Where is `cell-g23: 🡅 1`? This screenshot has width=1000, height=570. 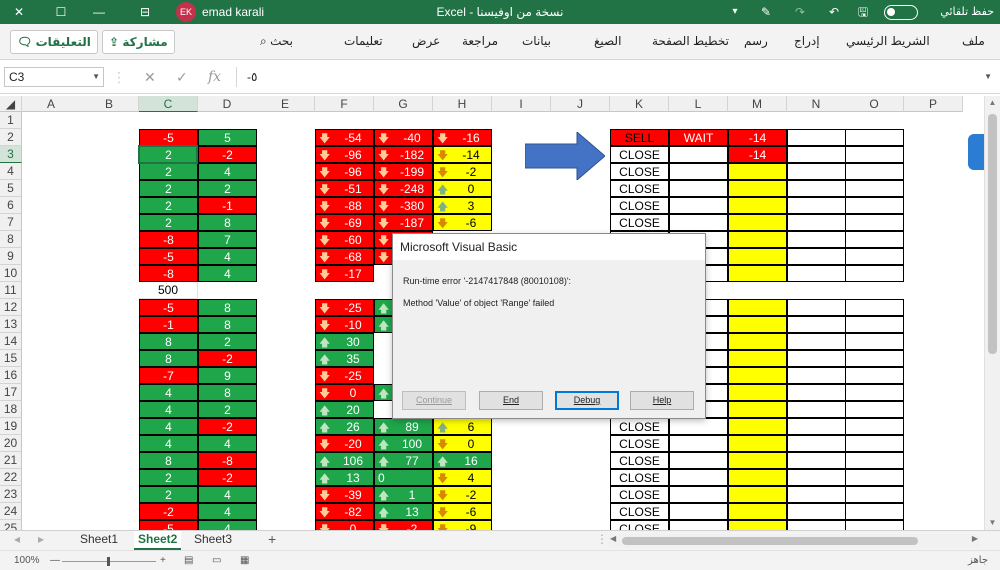
cell-g23: 🡅 1 is located at coordinates (403, 494).